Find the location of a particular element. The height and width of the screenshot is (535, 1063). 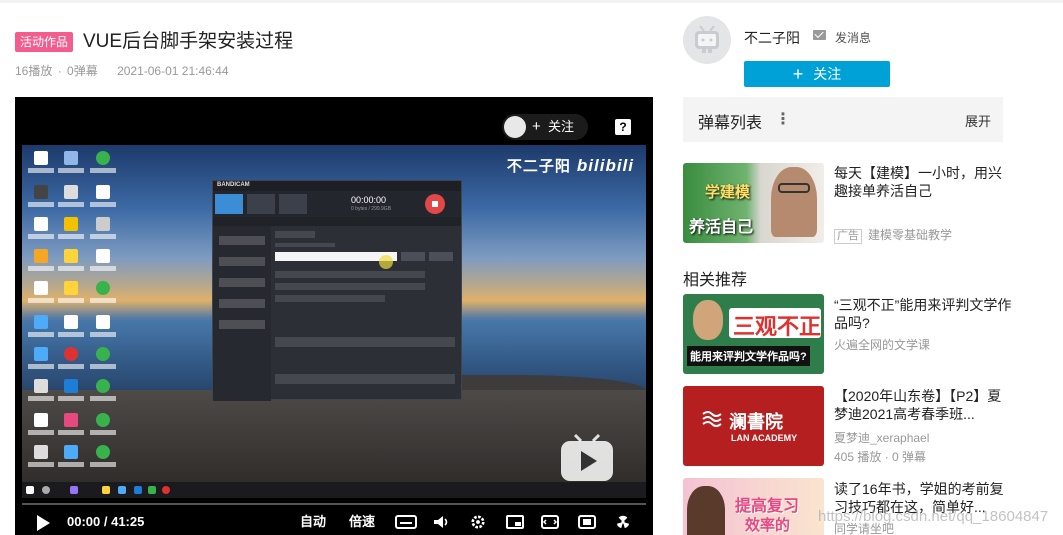

expand-button: 展开 is located at coordinates (978, 120).